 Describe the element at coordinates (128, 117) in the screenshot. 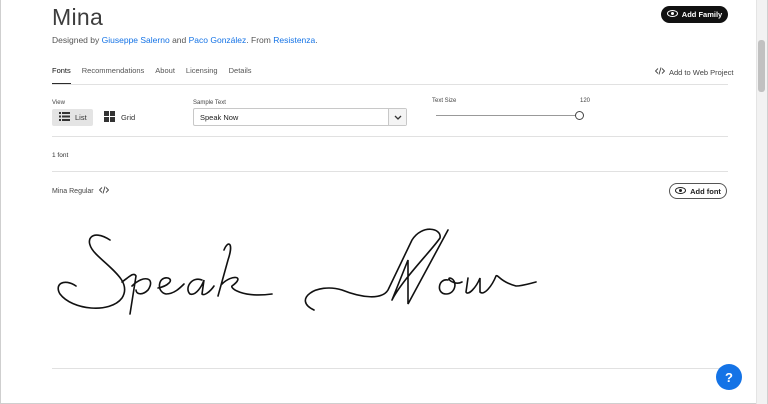

I see `grid-label: Grid` at that location.